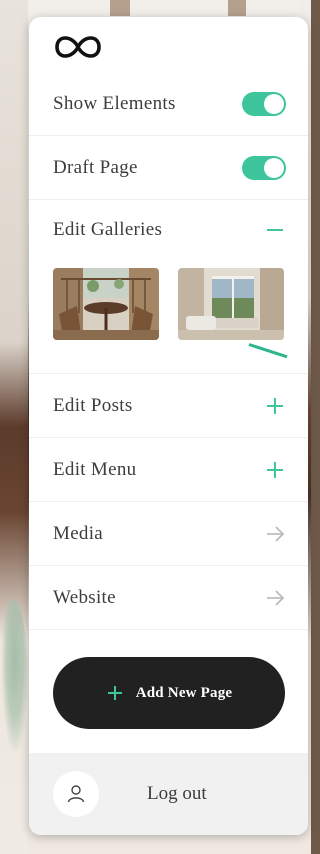  I want to click on user-icon, so click(76, 794).